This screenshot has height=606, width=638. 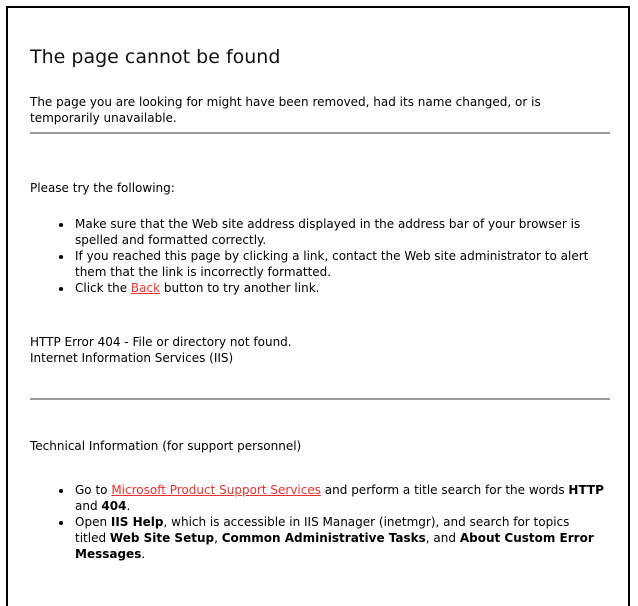 I want to click on search-term: 404, so click(x=114, y=506).